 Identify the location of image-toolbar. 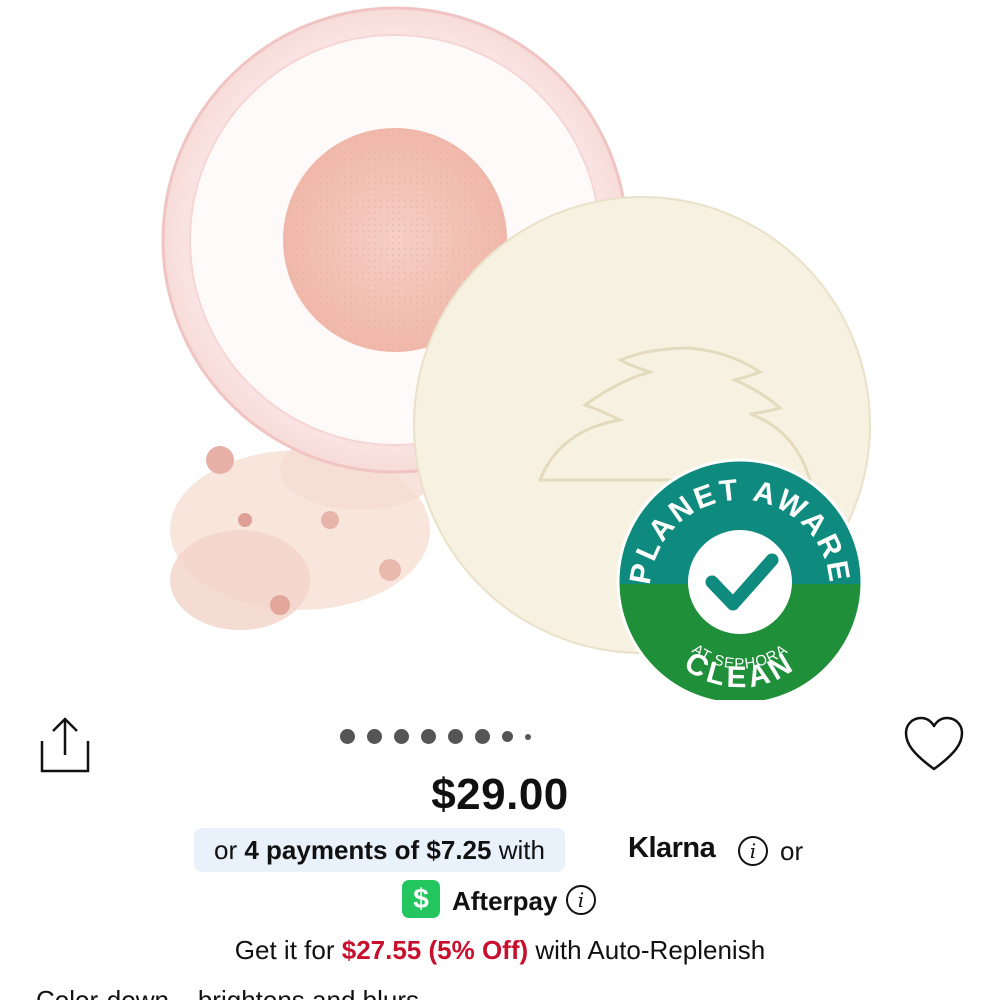
(500, 742).